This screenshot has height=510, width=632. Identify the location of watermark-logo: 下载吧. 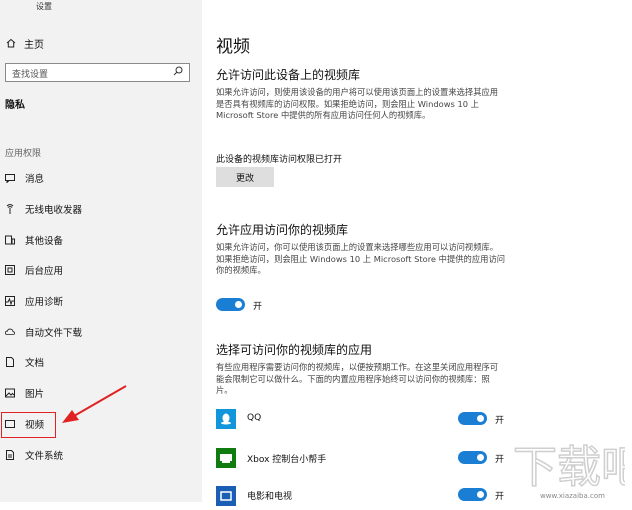
(568, 467).